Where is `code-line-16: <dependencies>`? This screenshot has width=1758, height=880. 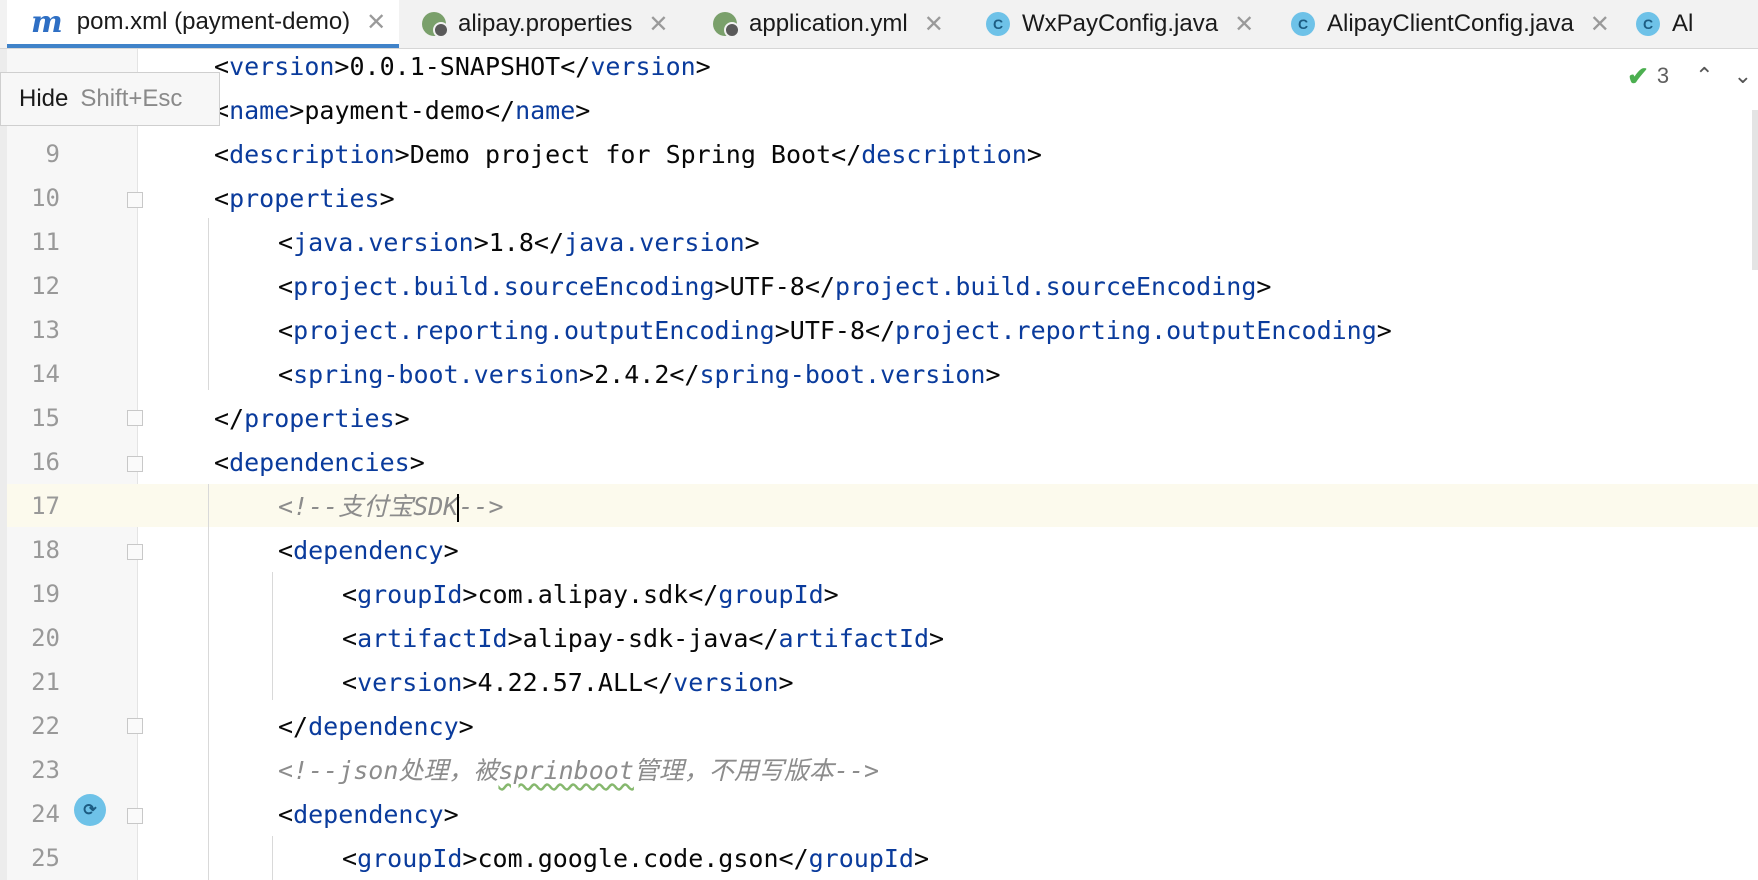
code-line-16: <dependencies> is located at coordinates (319, 463).